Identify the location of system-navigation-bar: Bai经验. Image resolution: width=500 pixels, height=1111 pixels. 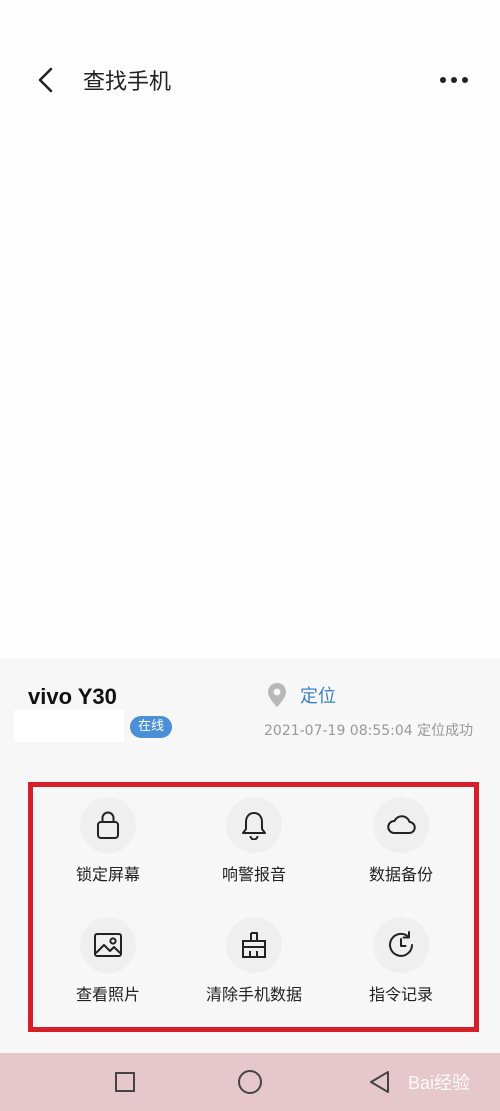
(250, 1082).